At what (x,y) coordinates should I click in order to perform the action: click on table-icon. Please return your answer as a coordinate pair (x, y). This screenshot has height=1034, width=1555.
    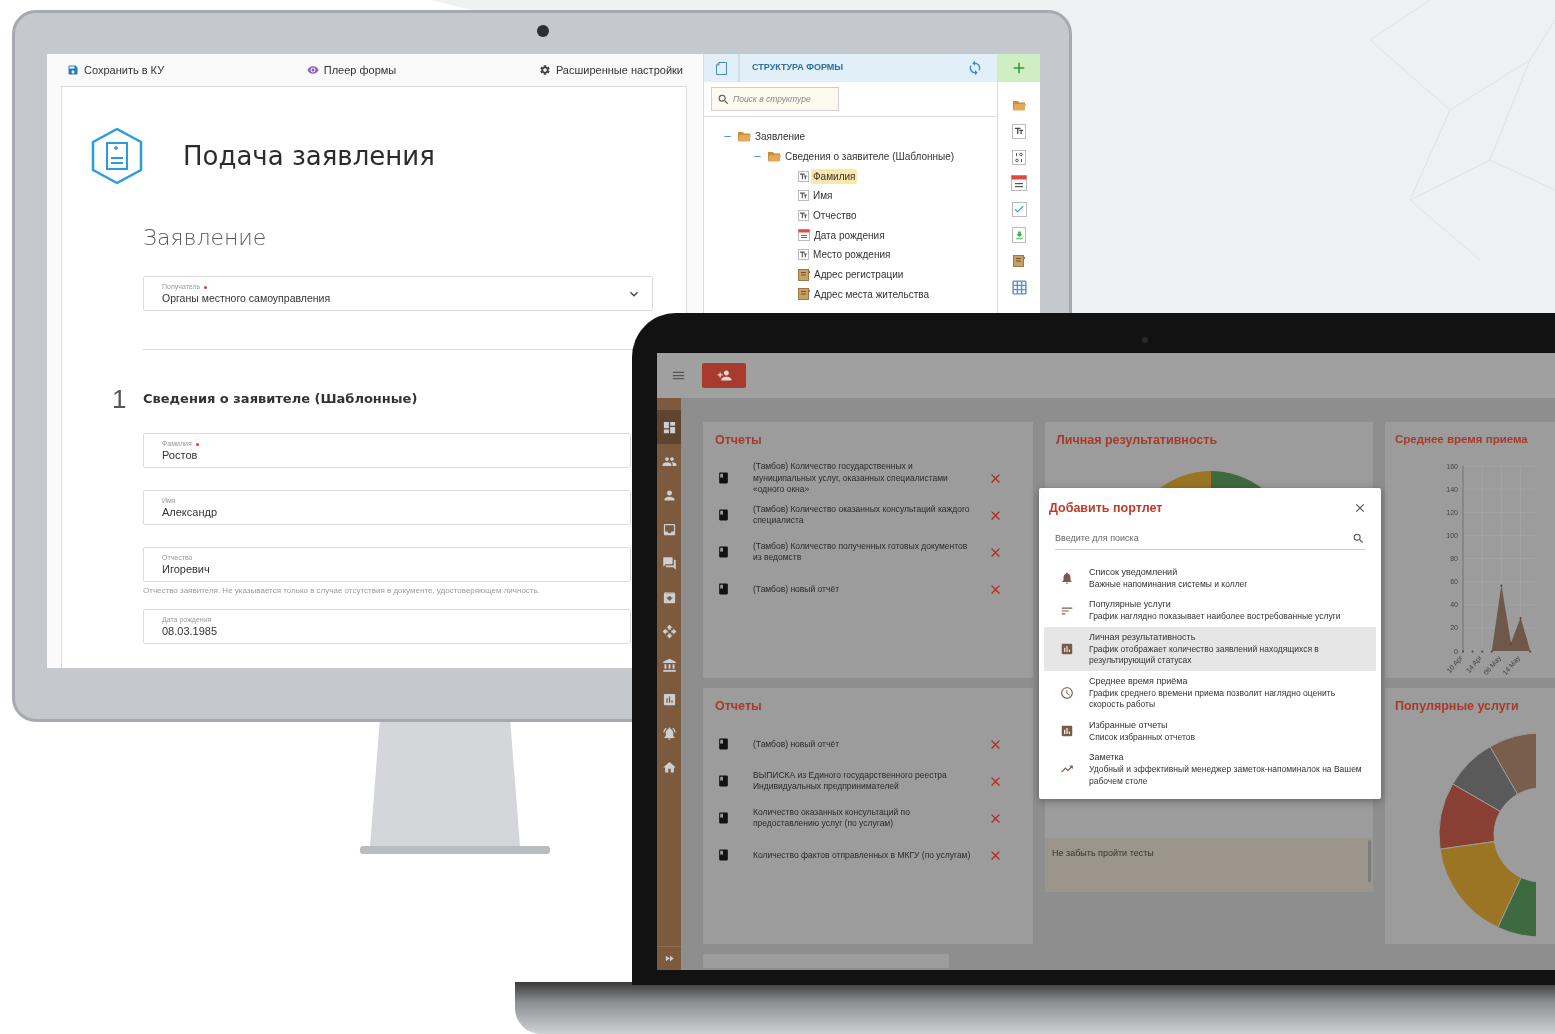
    Looking at the image, I should click on (1019, 287).